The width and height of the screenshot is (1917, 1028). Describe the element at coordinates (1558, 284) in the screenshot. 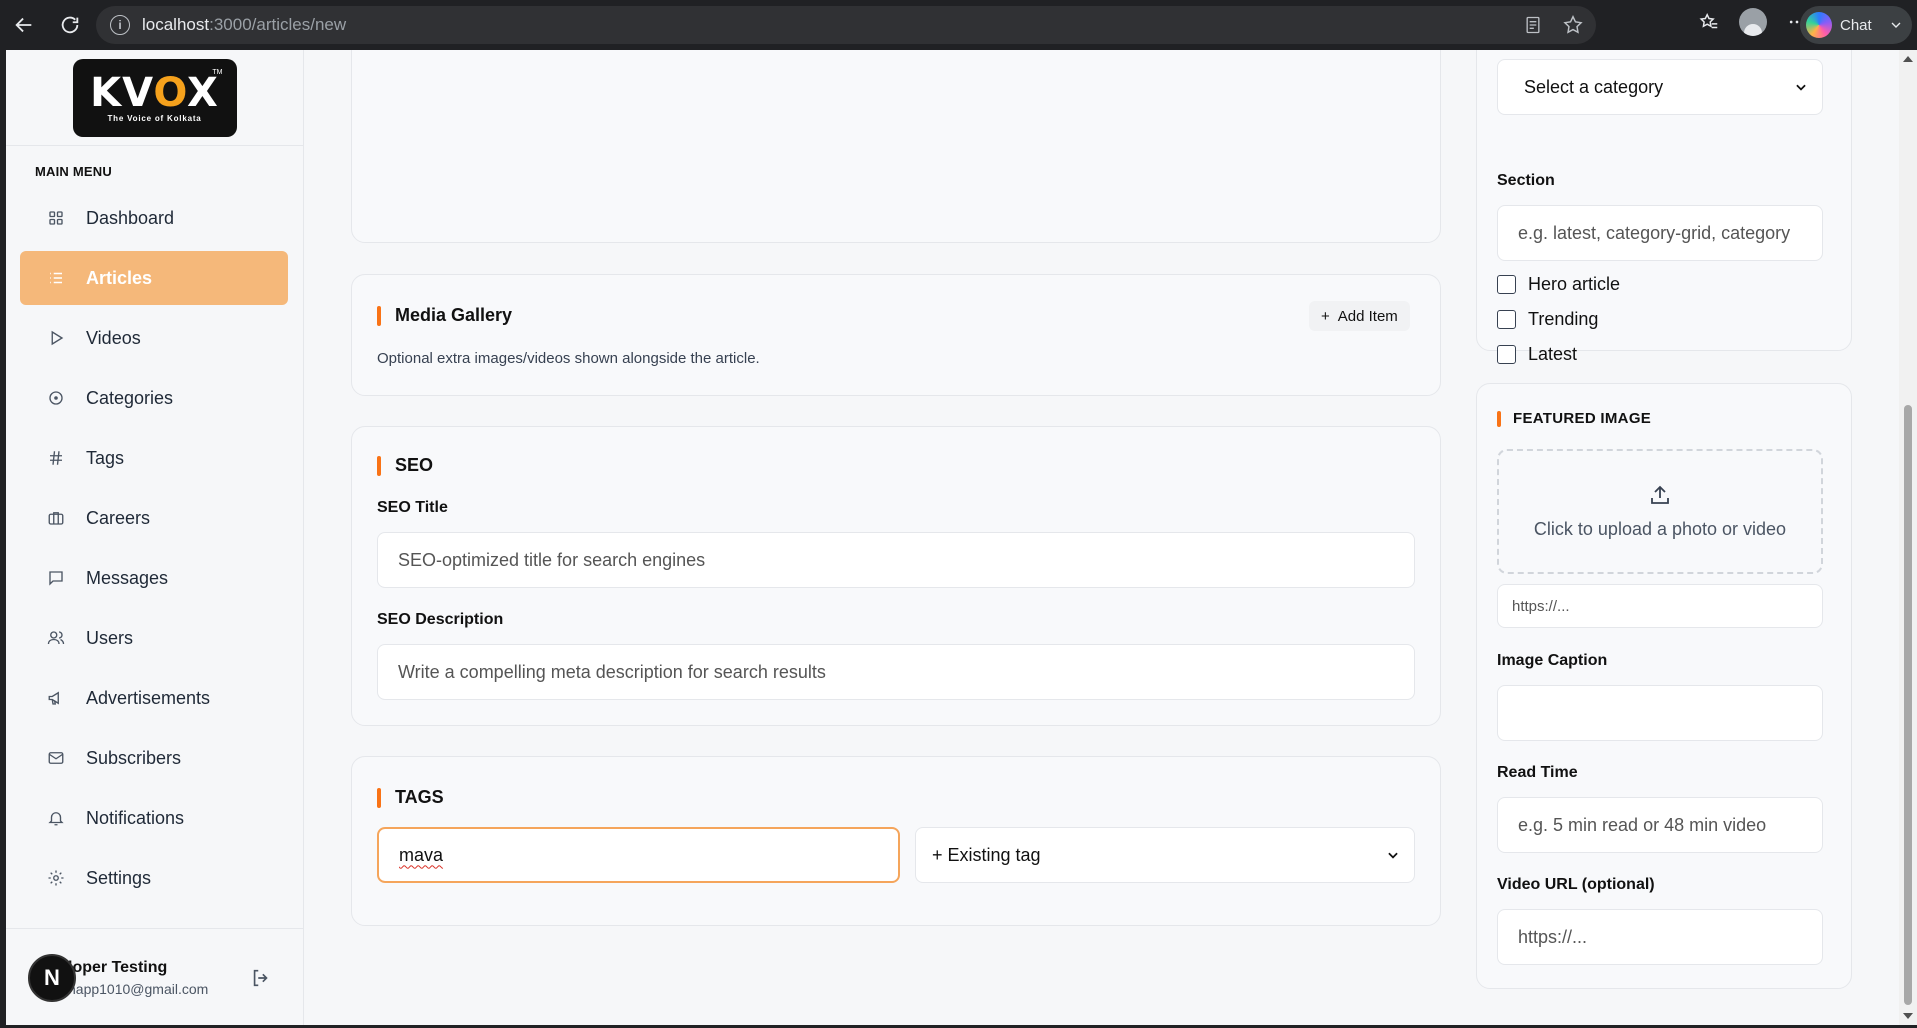

I see `hero-article-checkbox: Hero article` at that location.